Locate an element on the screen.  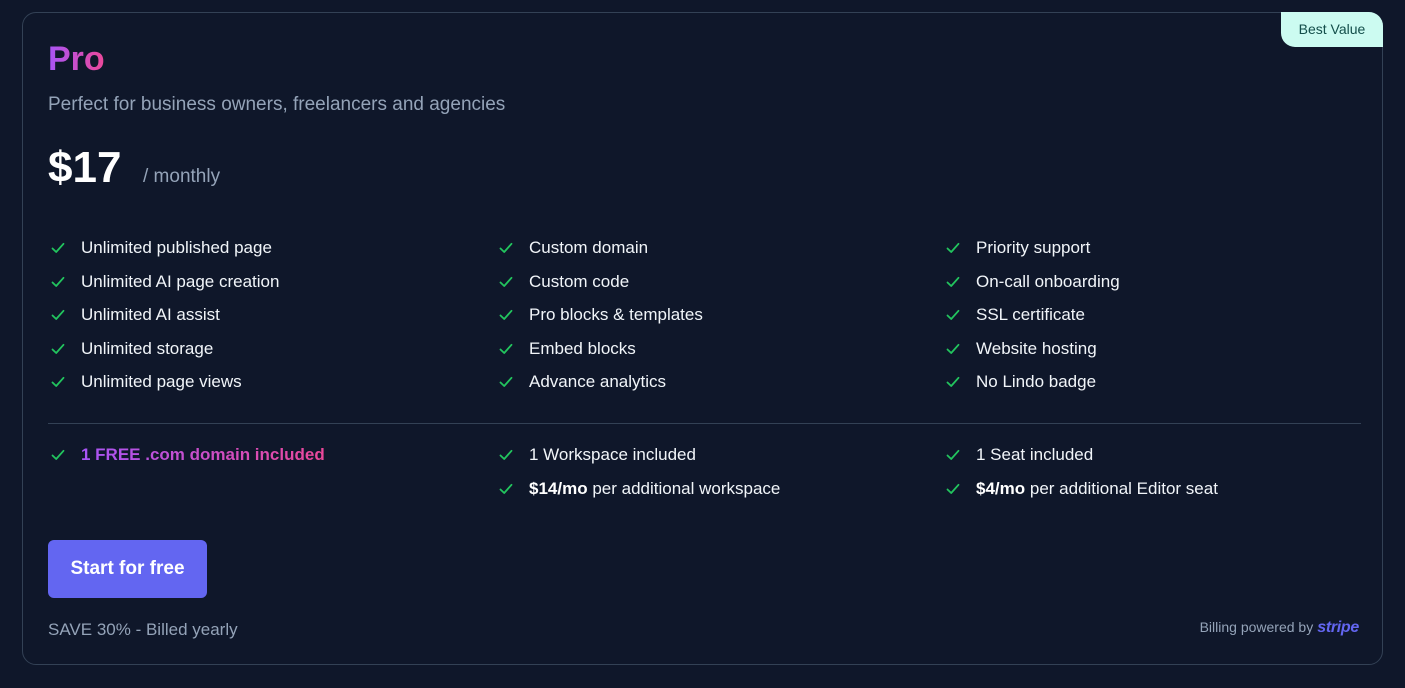
billing-powered-by: Billing powered by stripe is located at coordinates (1279, 627).